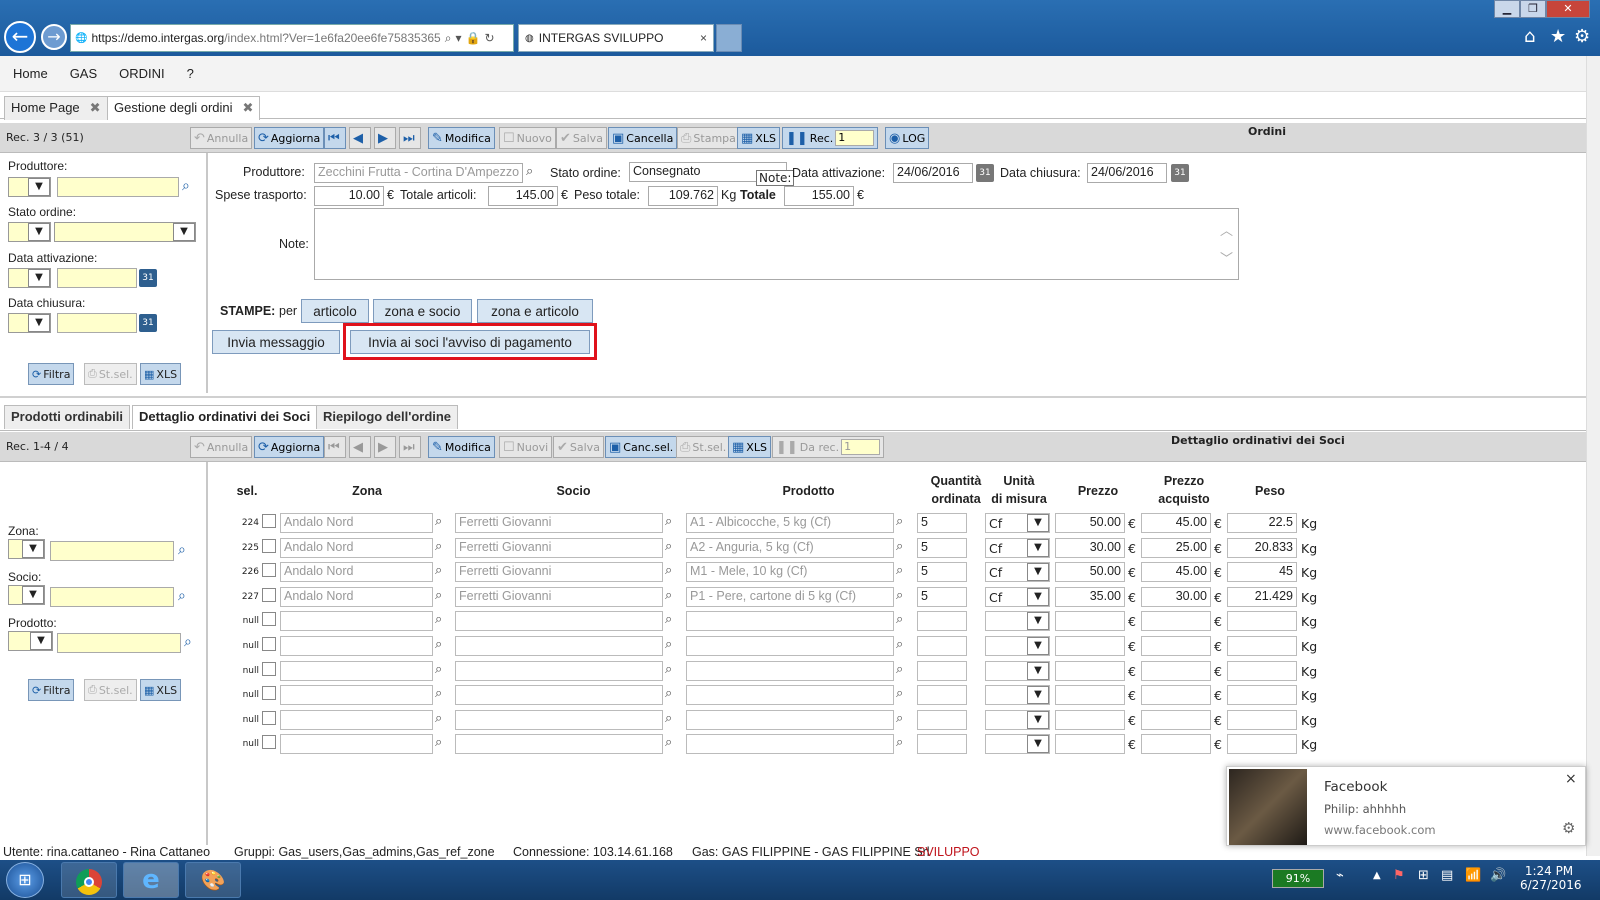  I want to click on scroll-down-icon: ﹀, so click(1226, 257).